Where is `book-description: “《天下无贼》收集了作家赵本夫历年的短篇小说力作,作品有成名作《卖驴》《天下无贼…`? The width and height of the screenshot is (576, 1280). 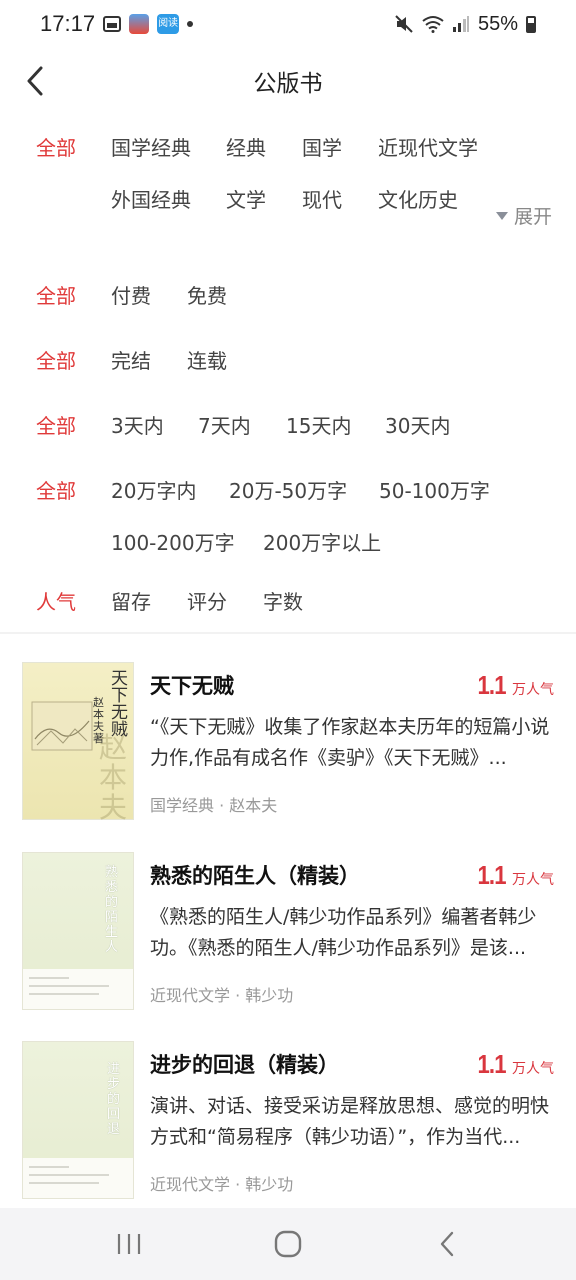
book-description: “《天下无贼》收集了作家赵本夫历年的短篇小说力作,作品有成名作《卖驴》《天下无贼… is located at coordinates (350, 742).